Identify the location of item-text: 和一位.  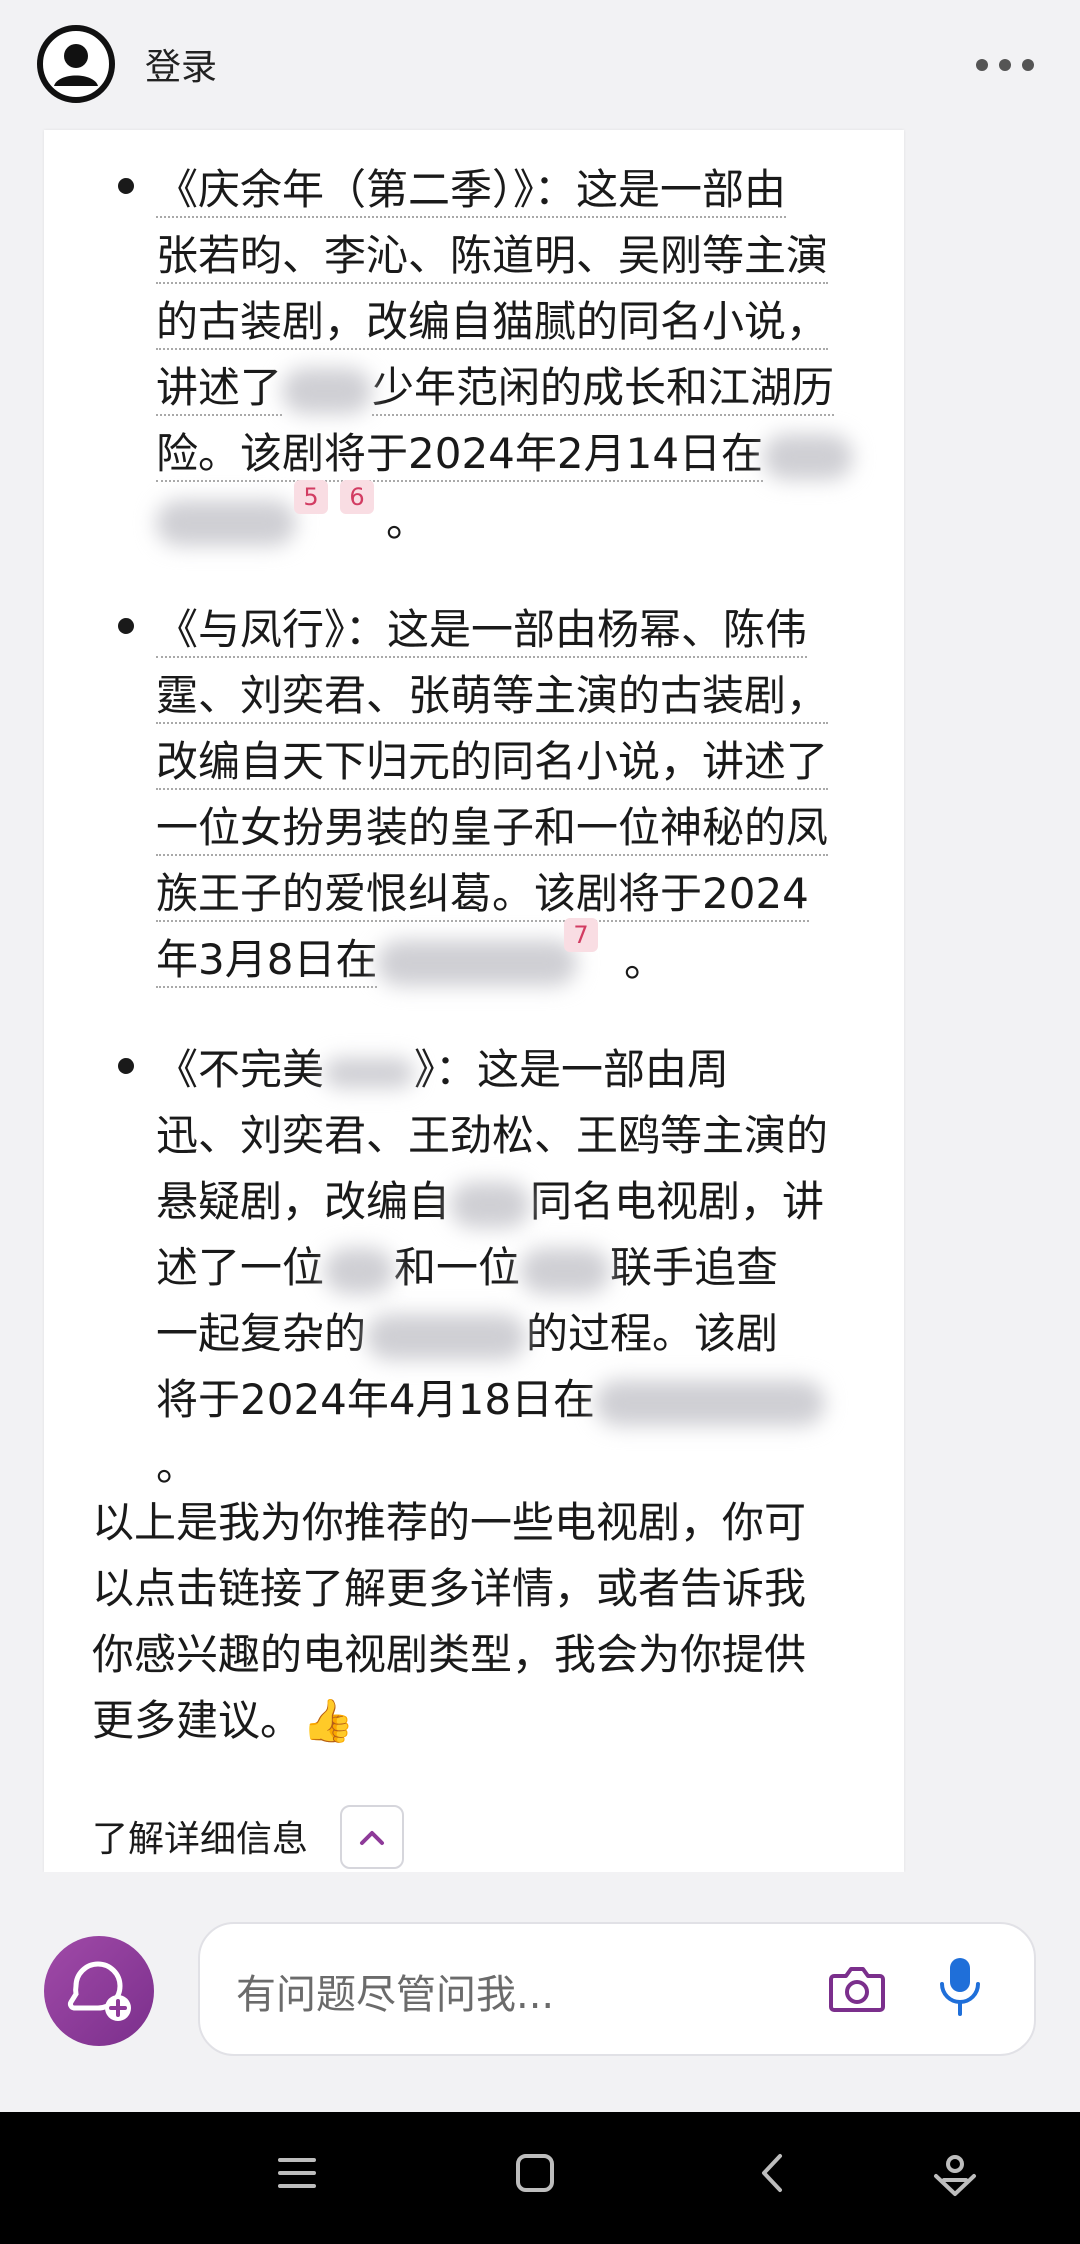
(457, 1267).